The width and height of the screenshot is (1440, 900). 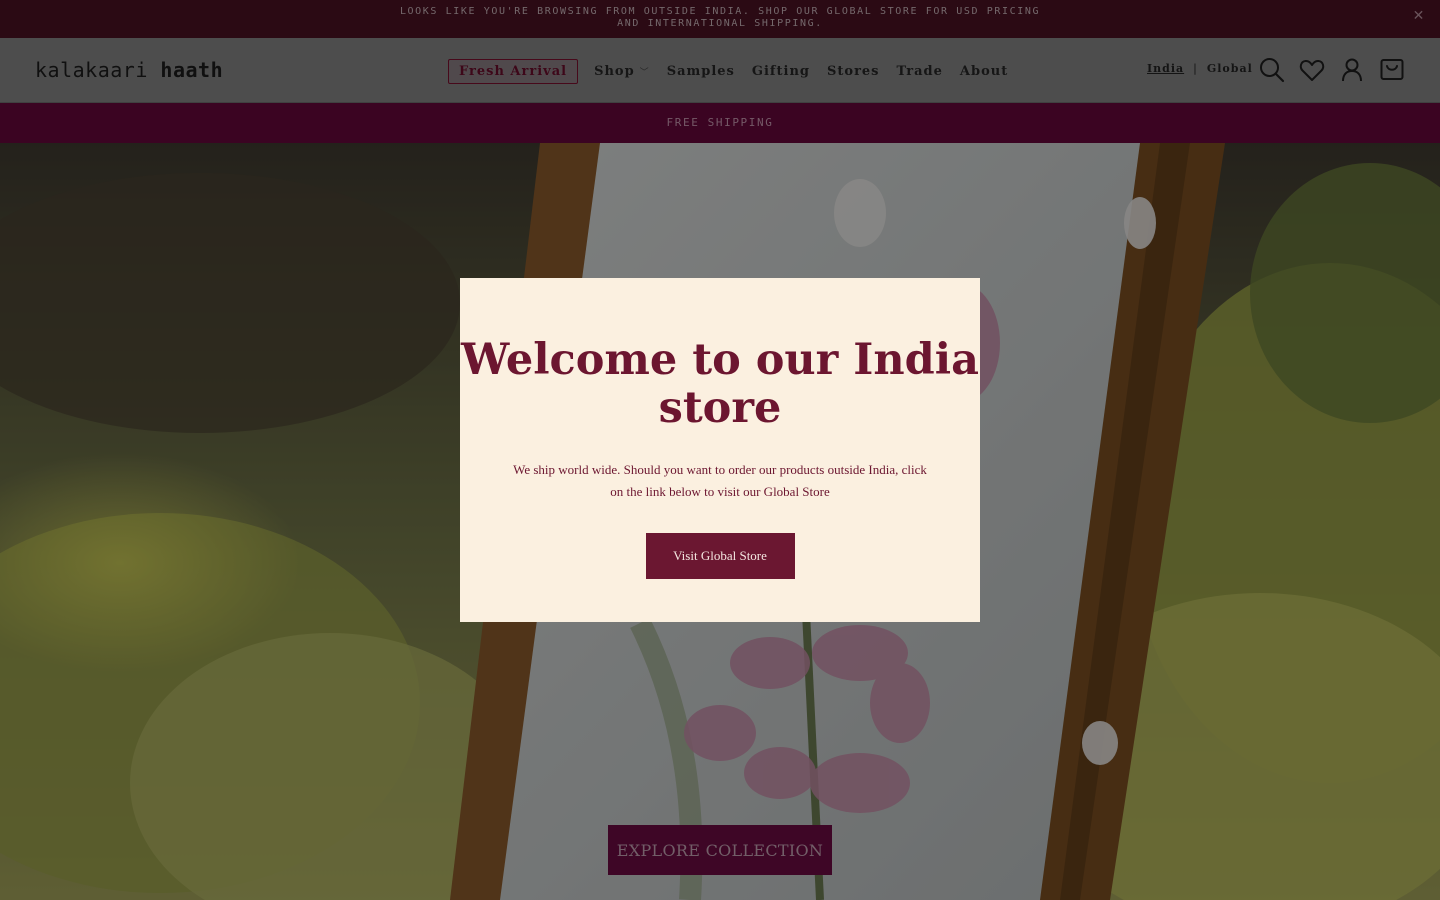 I want to click on search-icon, so click(x=1272, y=70).